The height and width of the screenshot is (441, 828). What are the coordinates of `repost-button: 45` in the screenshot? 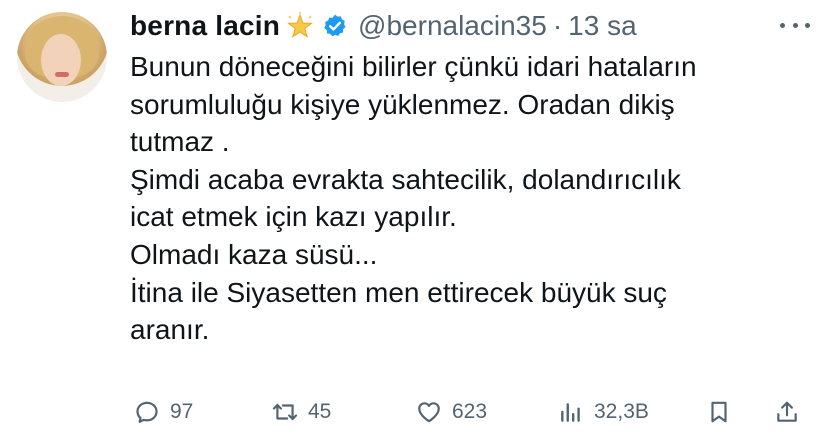 It's located at (301, 412).